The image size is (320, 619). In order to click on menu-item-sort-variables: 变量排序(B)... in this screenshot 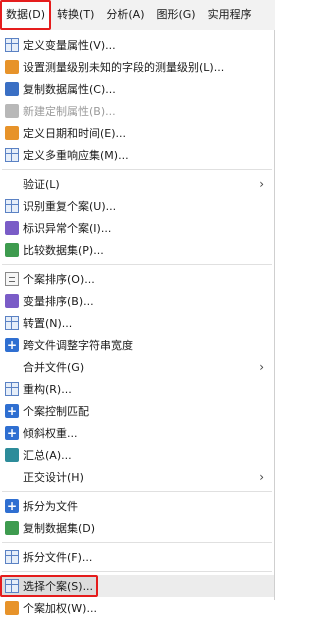, I will do `click(137, 301)`.